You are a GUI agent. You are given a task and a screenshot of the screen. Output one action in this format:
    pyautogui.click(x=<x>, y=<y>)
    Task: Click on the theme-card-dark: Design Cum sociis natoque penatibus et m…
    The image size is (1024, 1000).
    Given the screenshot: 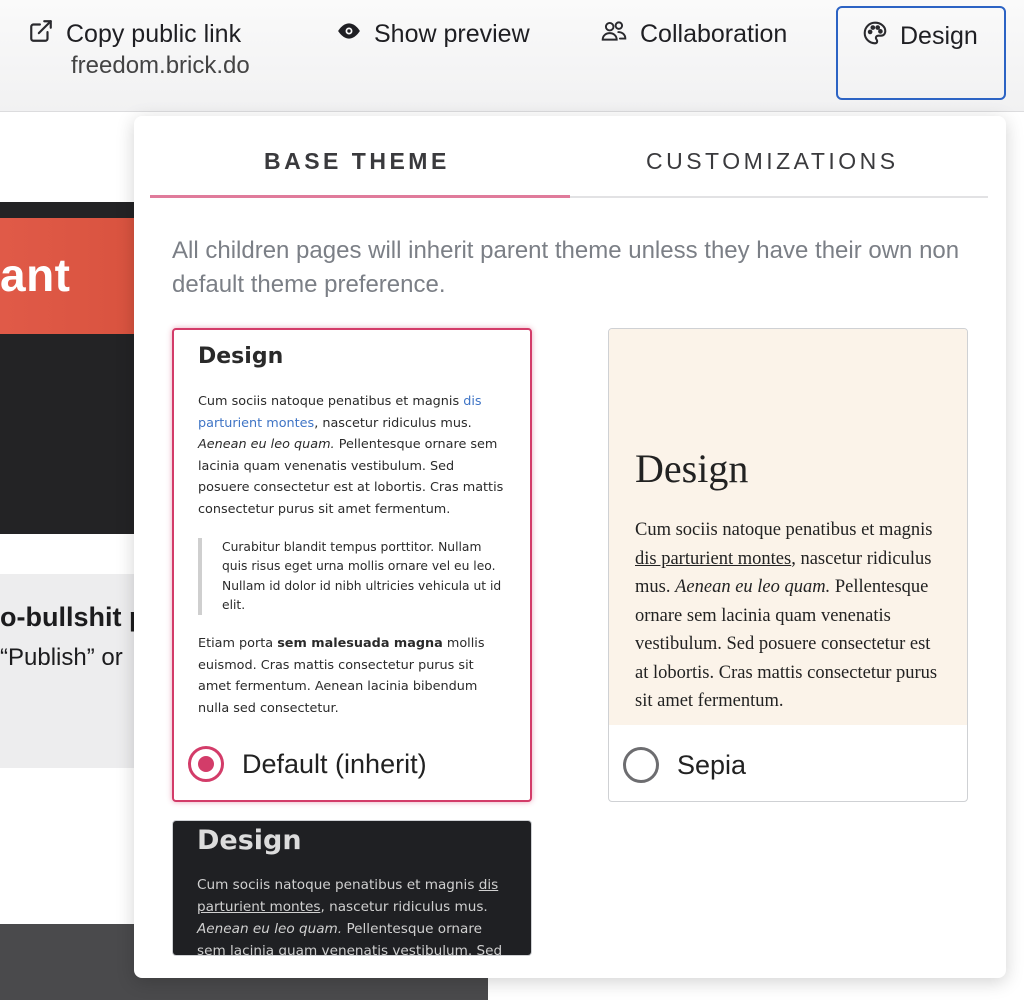 What is the action you would take?
    pyautogui.click(x=352, y=888)
    